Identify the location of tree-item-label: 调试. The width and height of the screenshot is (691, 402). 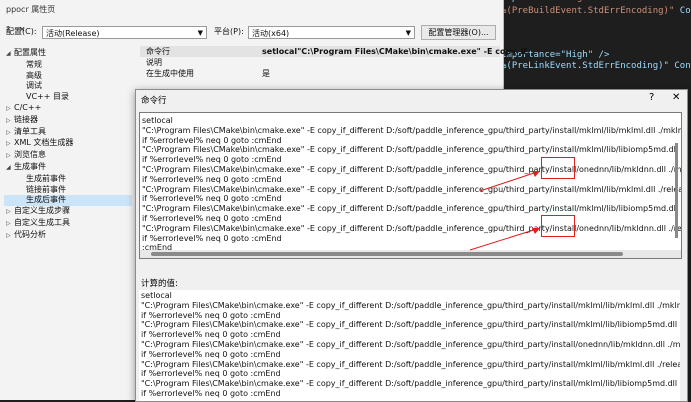
(34, 86).